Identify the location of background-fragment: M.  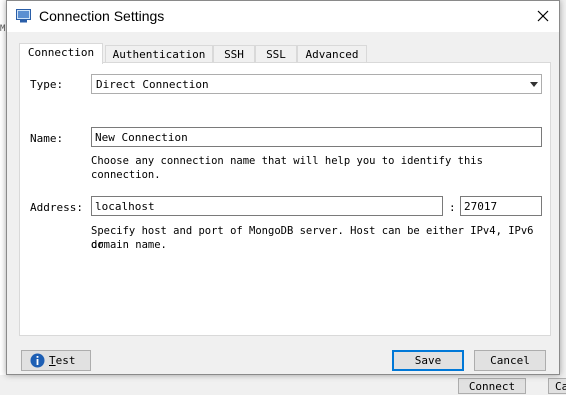
(3, 29).